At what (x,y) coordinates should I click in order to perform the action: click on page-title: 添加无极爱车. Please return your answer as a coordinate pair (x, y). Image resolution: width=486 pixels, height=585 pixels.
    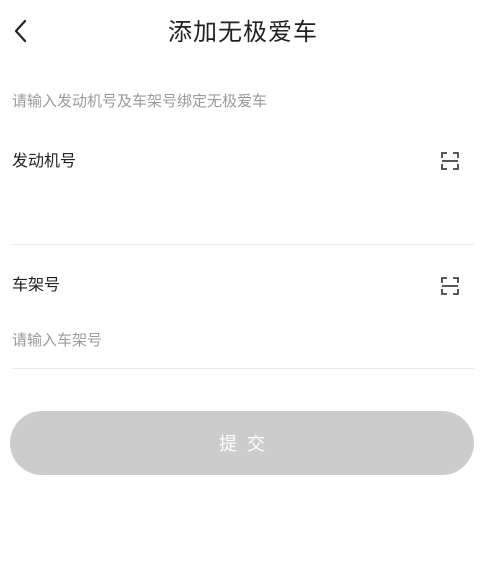
    Looking at the image, I should click on (243, 32).